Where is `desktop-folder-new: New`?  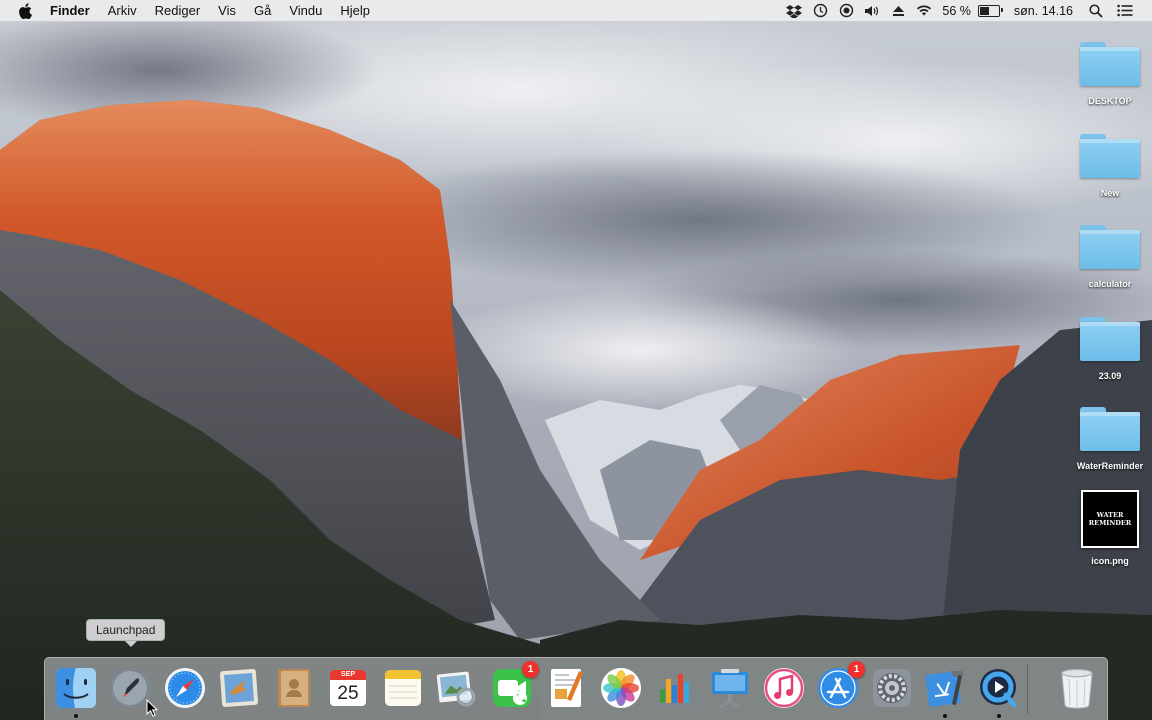
desktop-folder-new: New is located at coordinates (1106, 164).